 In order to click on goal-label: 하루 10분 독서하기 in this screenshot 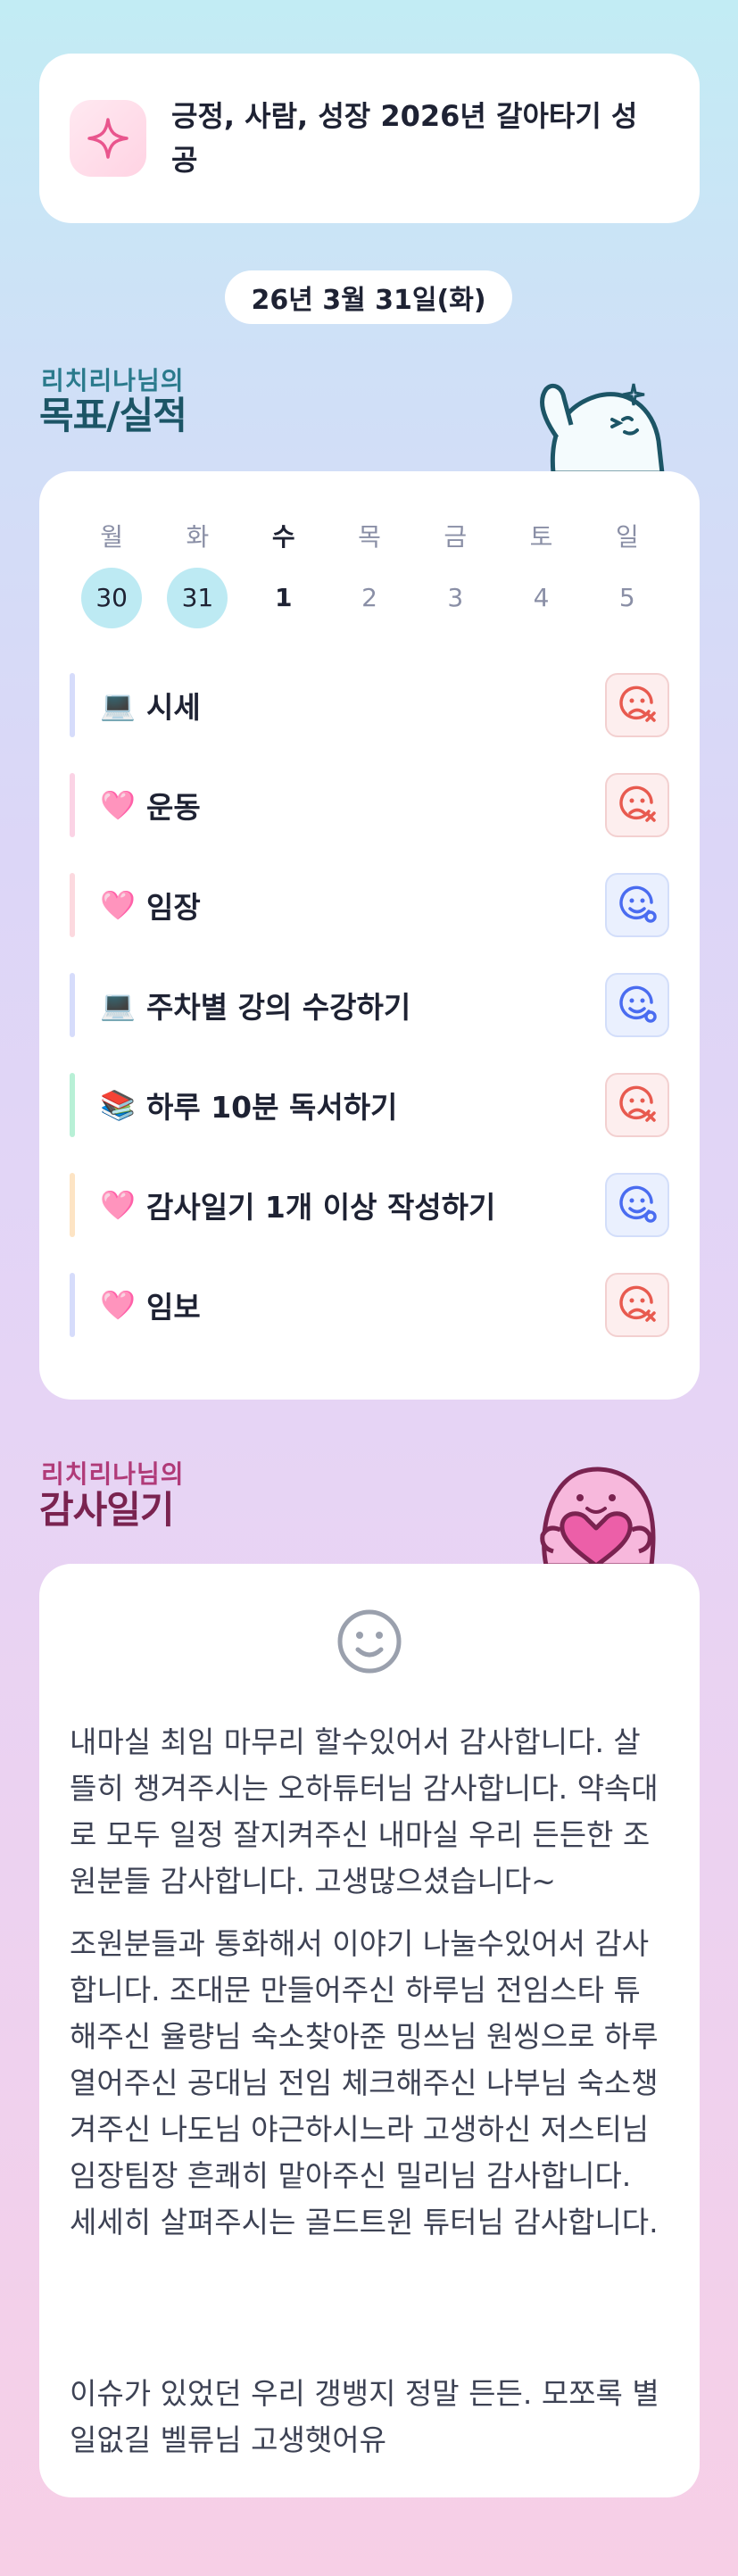, I will do `click(272, 1108)`.